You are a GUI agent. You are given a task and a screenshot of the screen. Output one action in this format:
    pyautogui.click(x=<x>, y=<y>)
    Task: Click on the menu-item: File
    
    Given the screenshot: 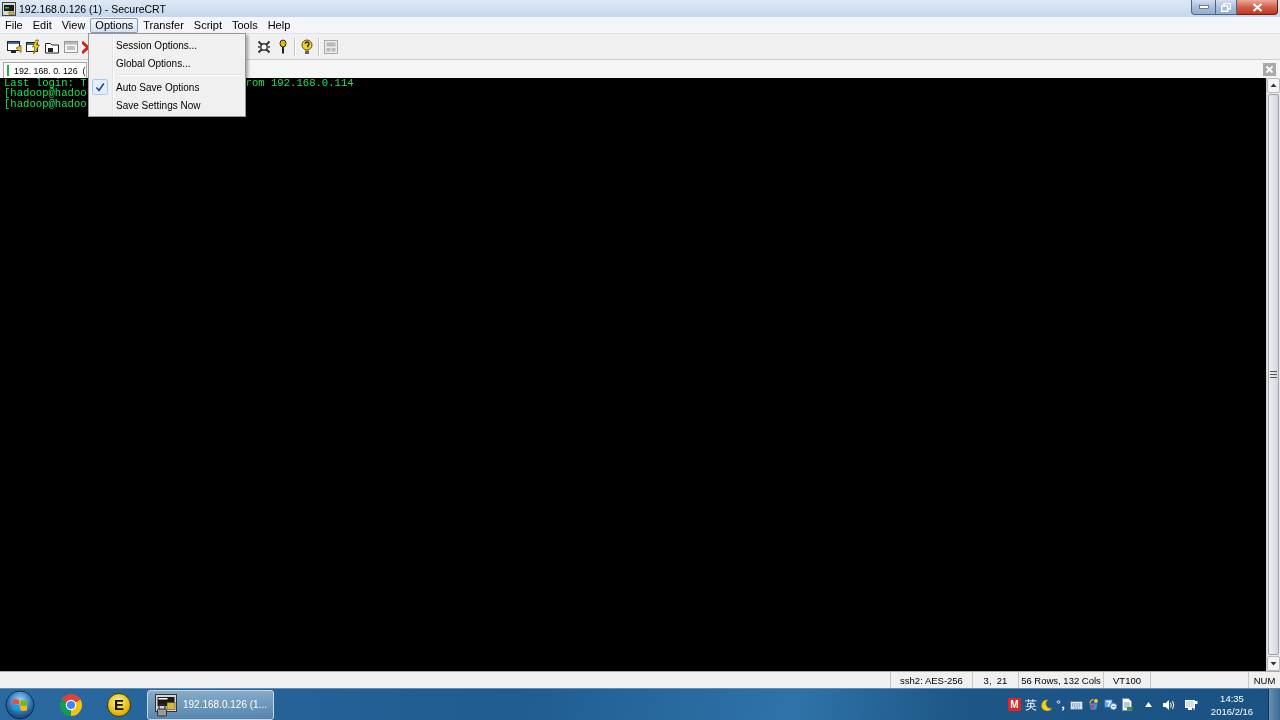 What is the action you would take?
    pyautogui.click(x=14, y=25)
    